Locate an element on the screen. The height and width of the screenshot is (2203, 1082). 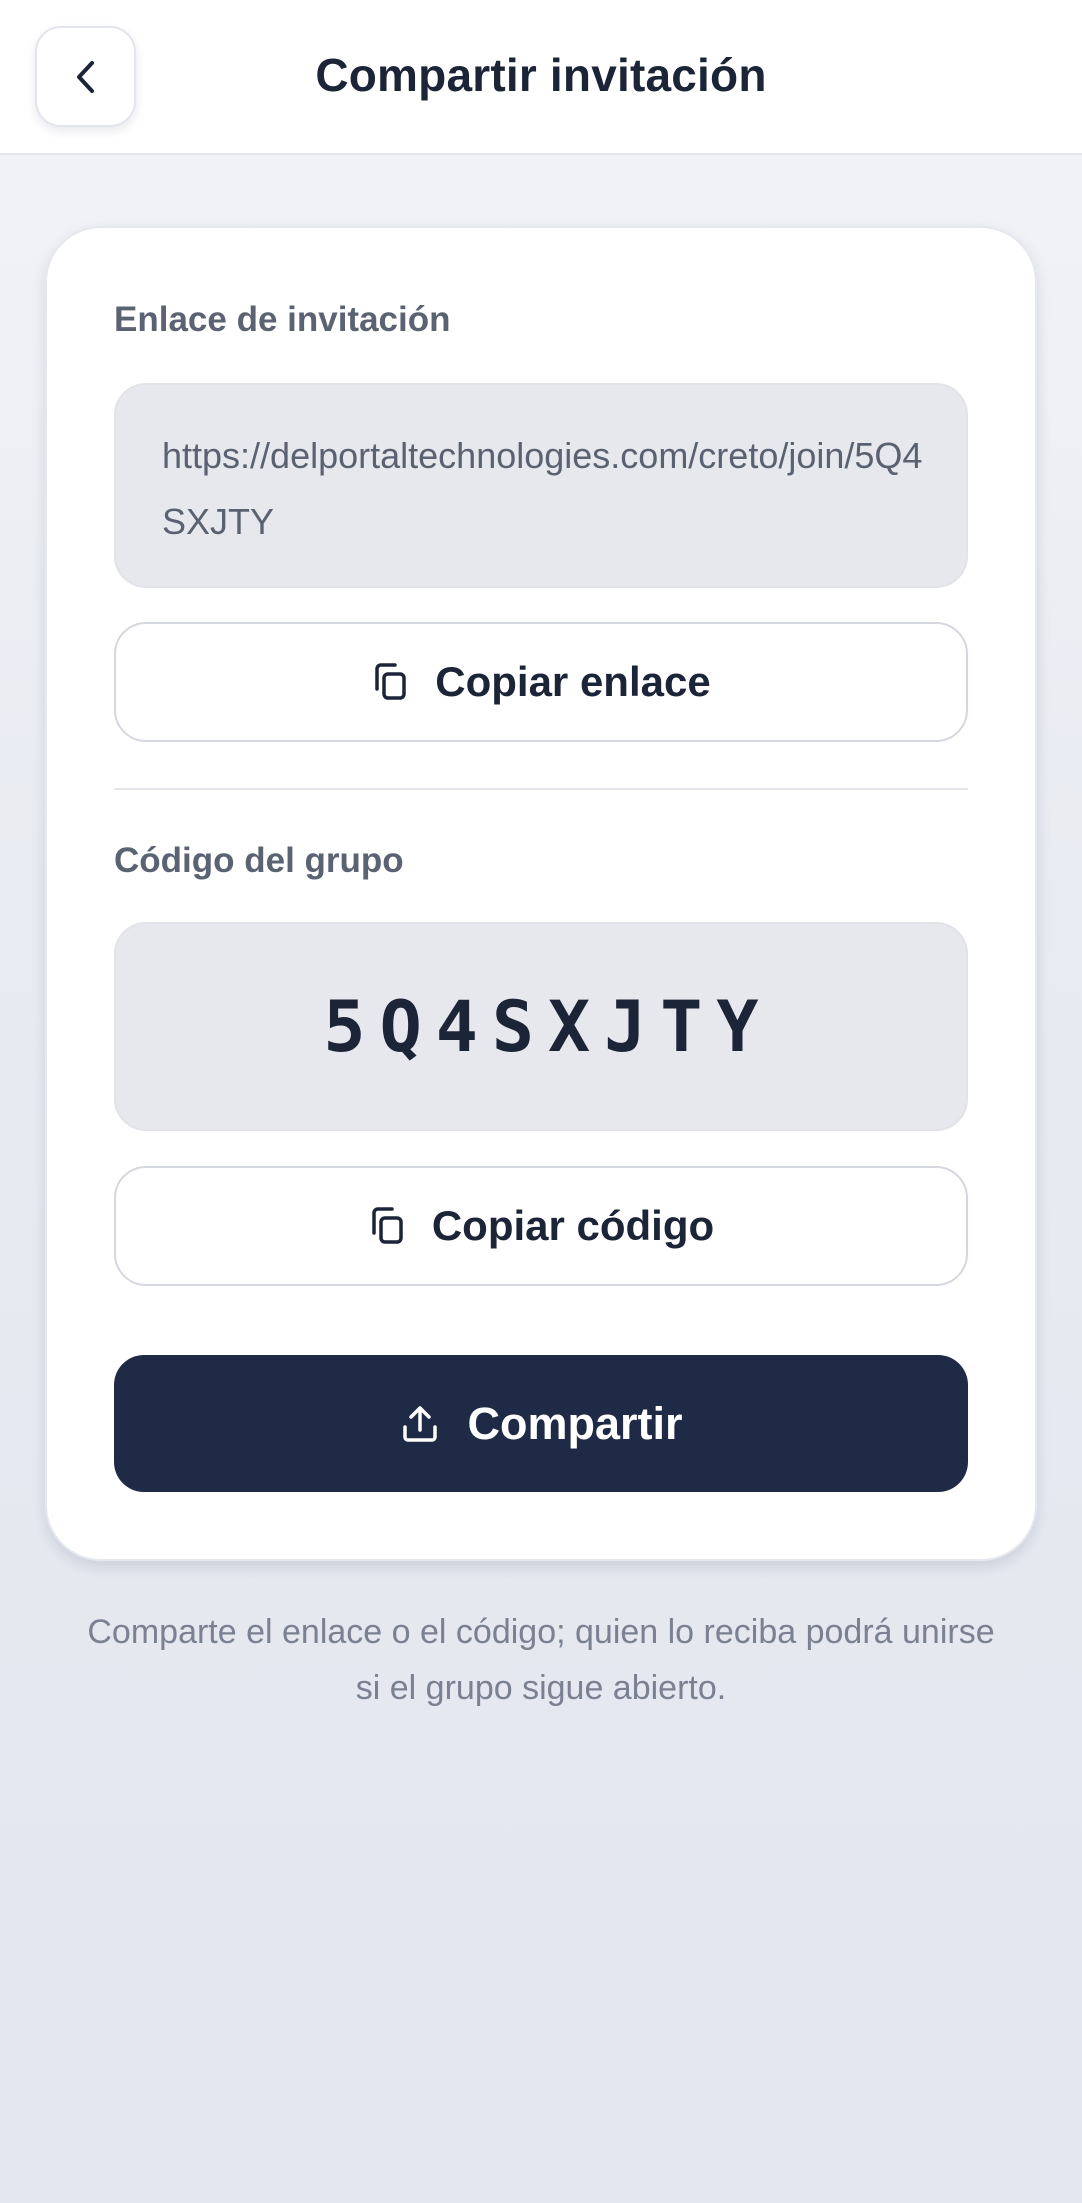
share-button: Compartir is located at coordinates (541, 1423).